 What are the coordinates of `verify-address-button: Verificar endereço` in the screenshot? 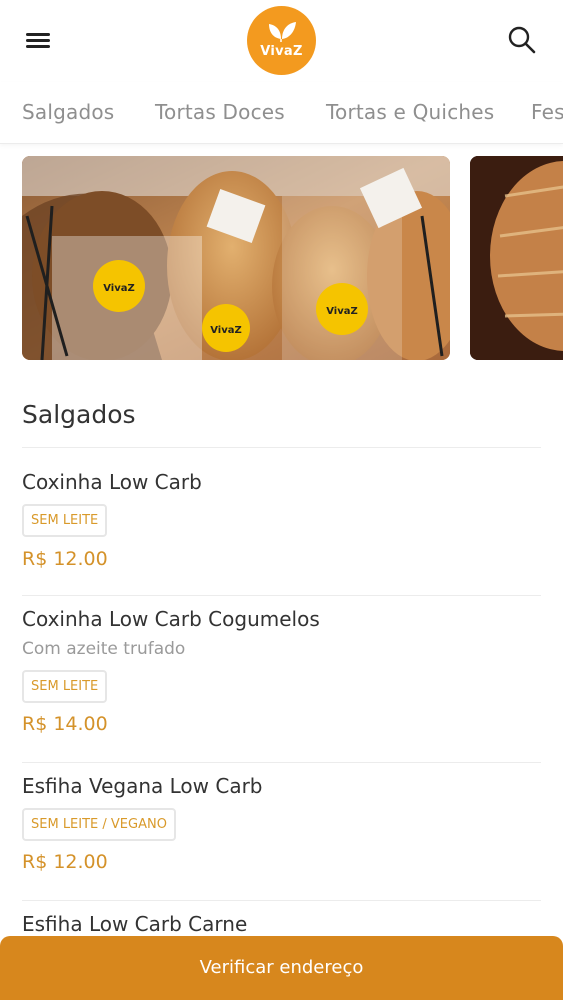 It's located at (281, 968).